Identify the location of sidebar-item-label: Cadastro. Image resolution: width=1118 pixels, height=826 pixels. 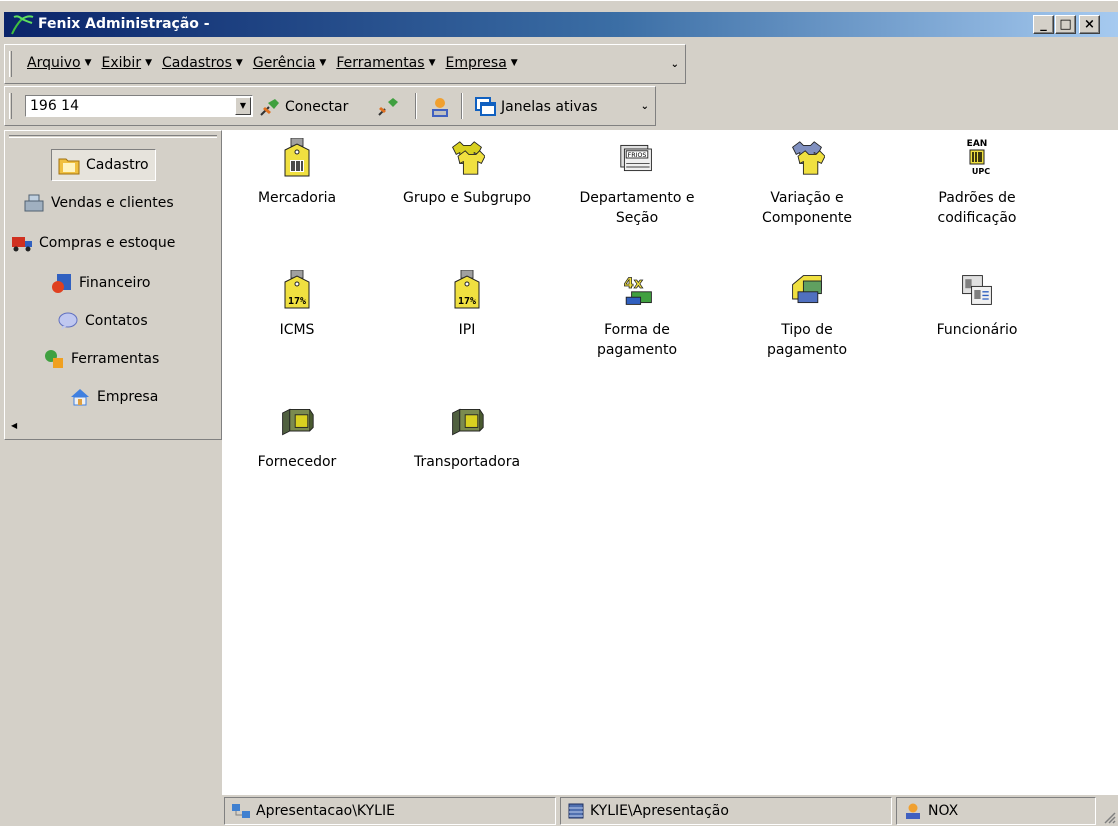
(117, 165).